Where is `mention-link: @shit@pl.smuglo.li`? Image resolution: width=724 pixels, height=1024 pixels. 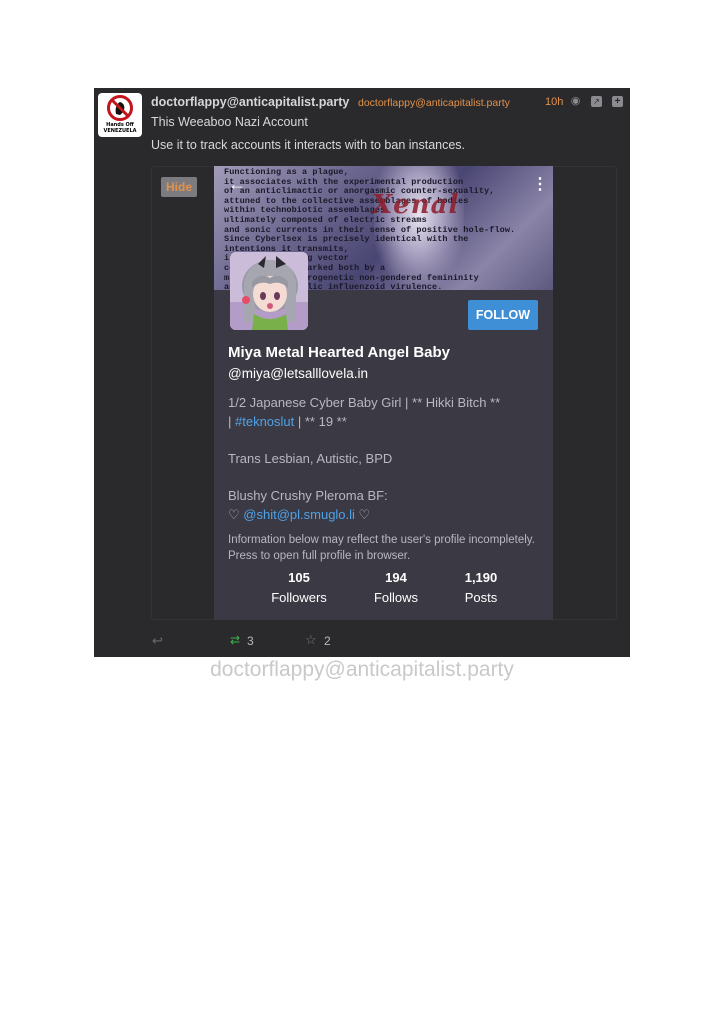 mention-link: @shit@pl.smuglo.li is located at coordinates (299, 514).